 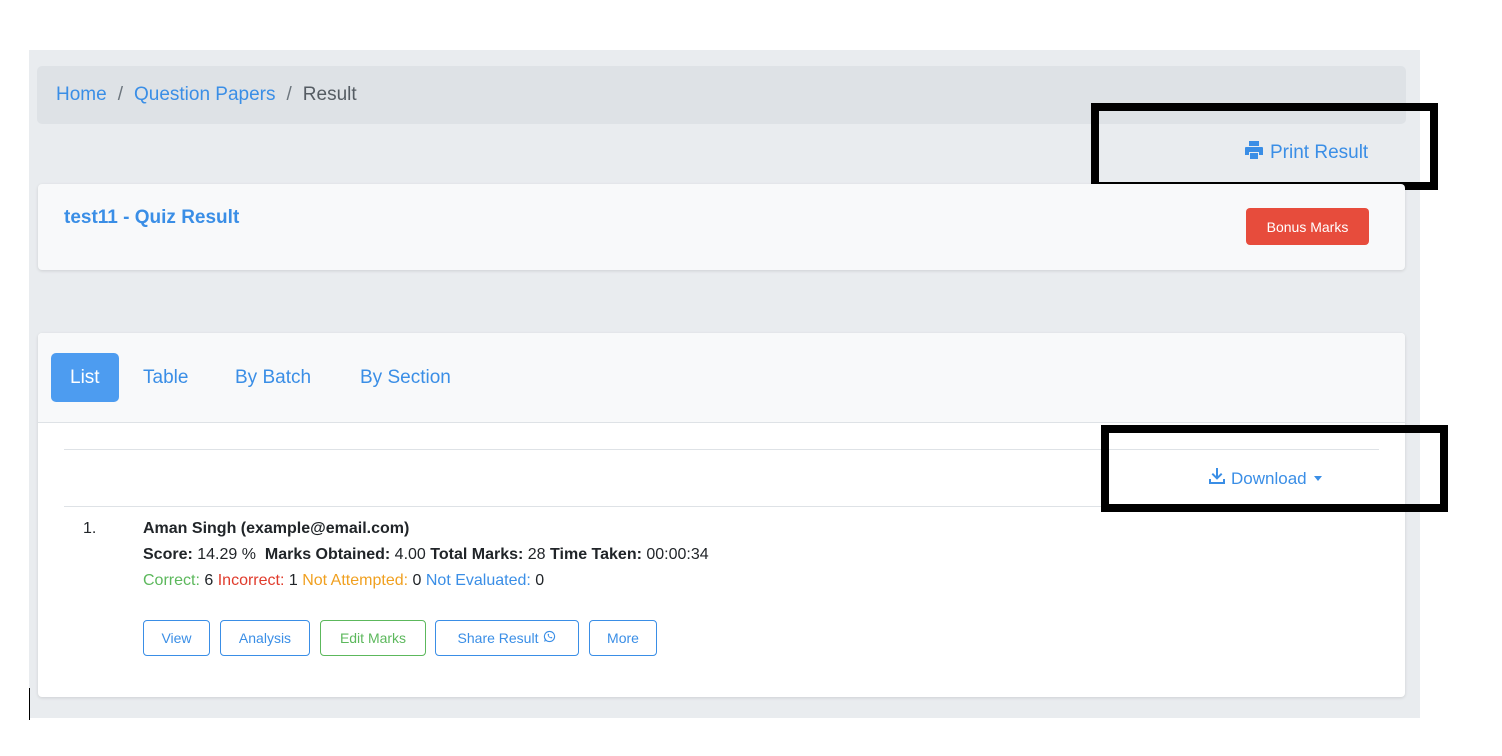 What do you see at coordinates (1319, 152) in the screenshot?
I see `print-result-label: Print Result` at bounding box center [1319, 152].